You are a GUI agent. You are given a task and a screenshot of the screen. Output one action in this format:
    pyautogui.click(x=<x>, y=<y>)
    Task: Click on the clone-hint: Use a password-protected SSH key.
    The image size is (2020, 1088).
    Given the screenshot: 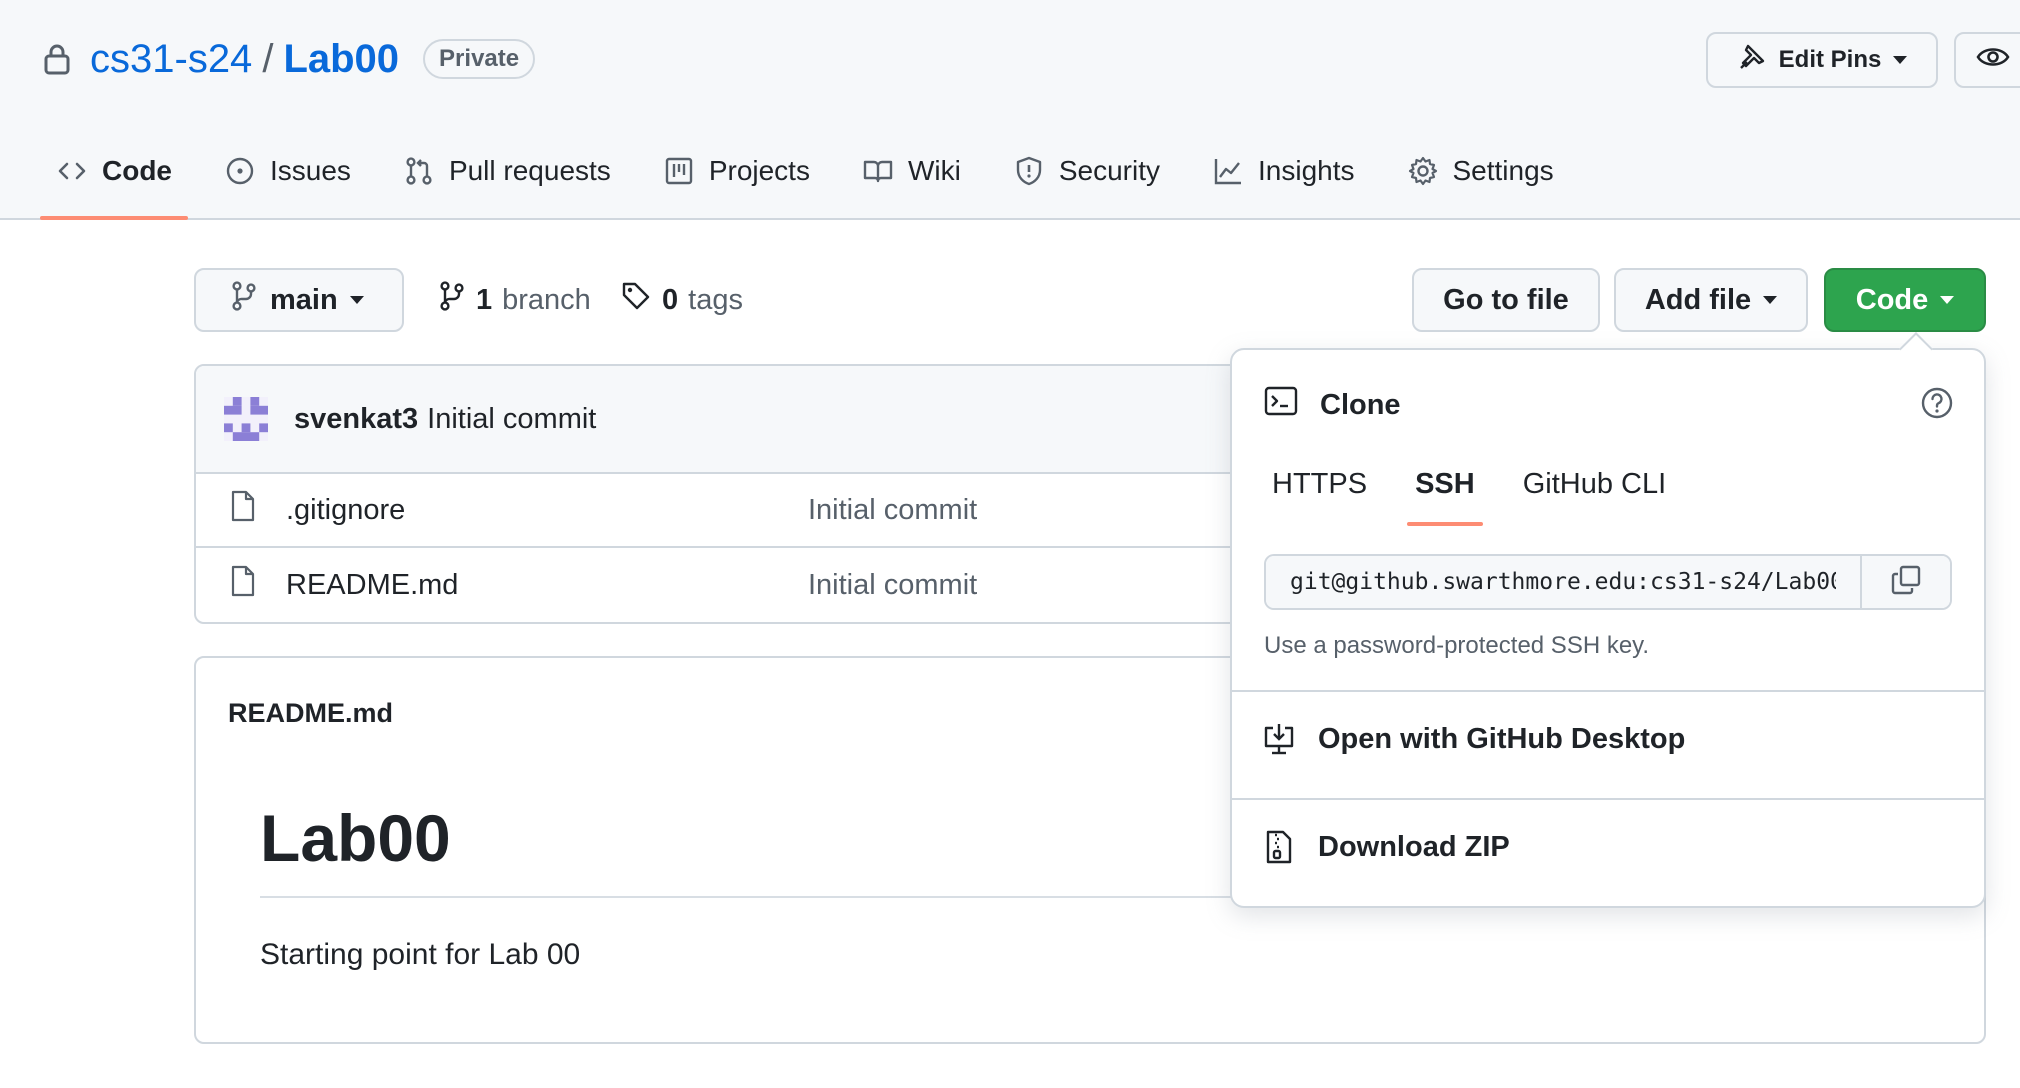 What is the action you would take?
    pyautogui.click(x=1457, y=645)
    